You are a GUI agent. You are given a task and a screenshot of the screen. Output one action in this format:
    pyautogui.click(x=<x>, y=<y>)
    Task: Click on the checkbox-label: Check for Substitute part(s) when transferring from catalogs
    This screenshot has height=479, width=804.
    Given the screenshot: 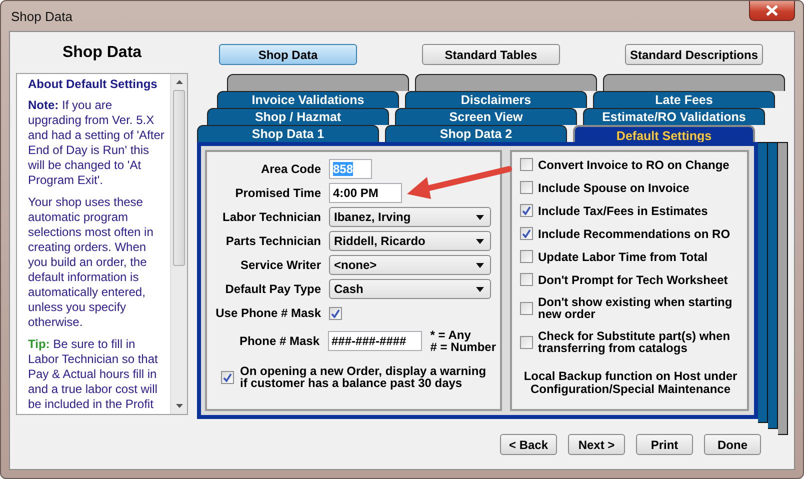 What is the action you would take?
    pyautogui.click(x=635, y=342)
    